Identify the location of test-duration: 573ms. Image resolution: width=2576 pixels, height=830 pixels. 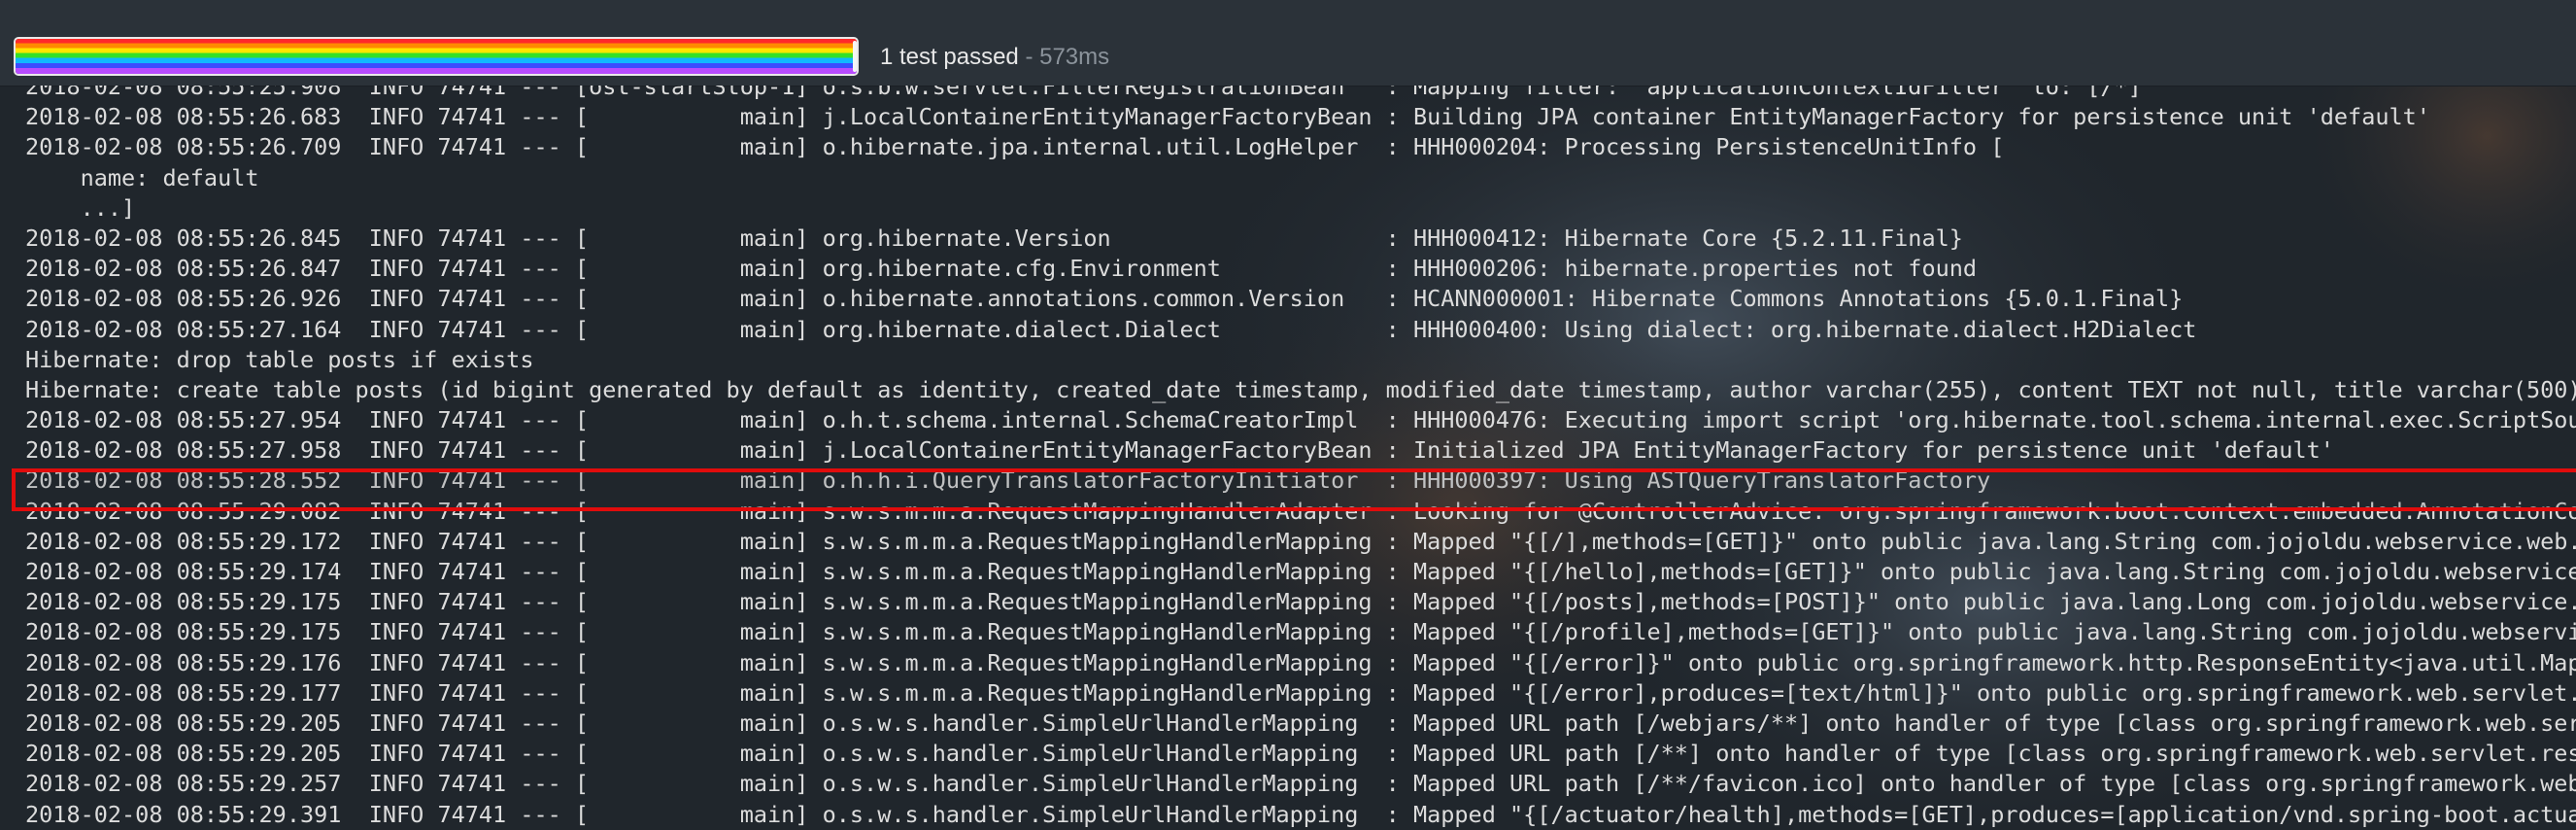
(1074, 57).